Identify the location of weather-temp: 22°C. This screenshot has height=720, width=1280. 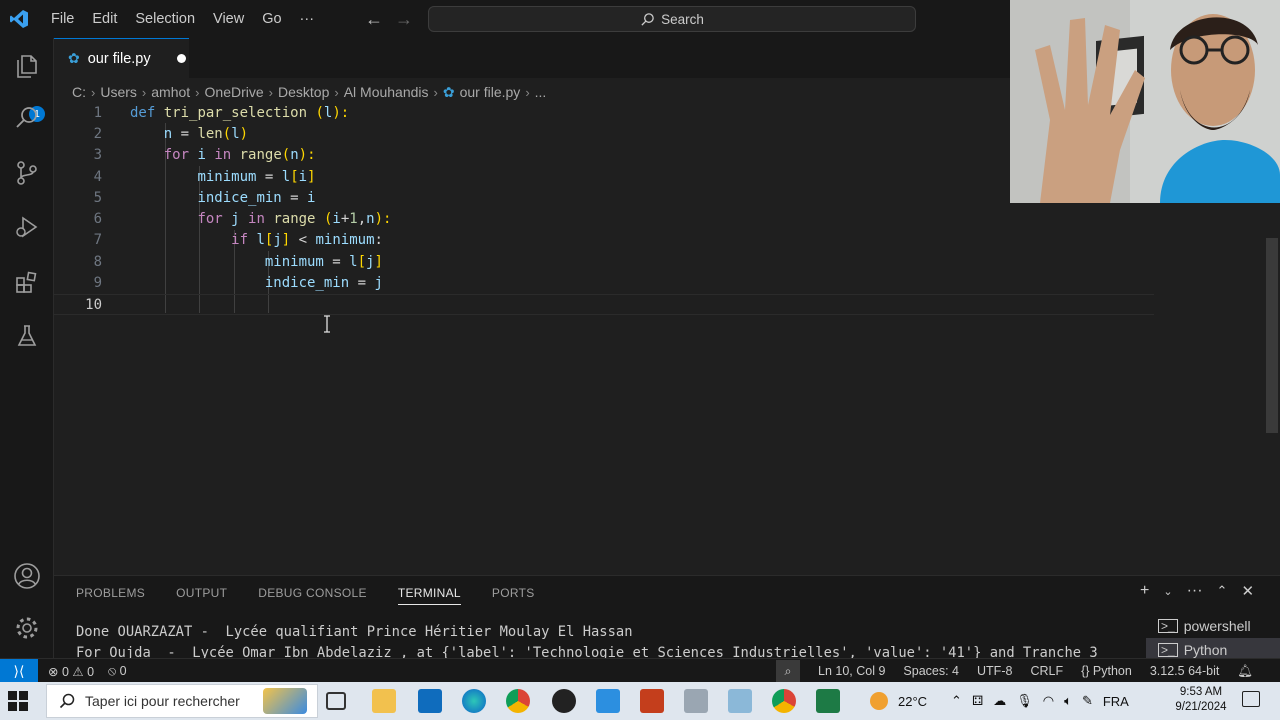
(912, 701).